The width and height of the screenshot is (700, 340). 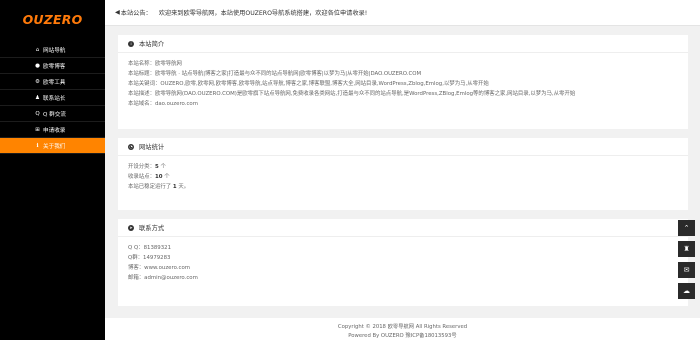 I want to click on plus-square-icon: ⊞, so click(x=37, y=129).